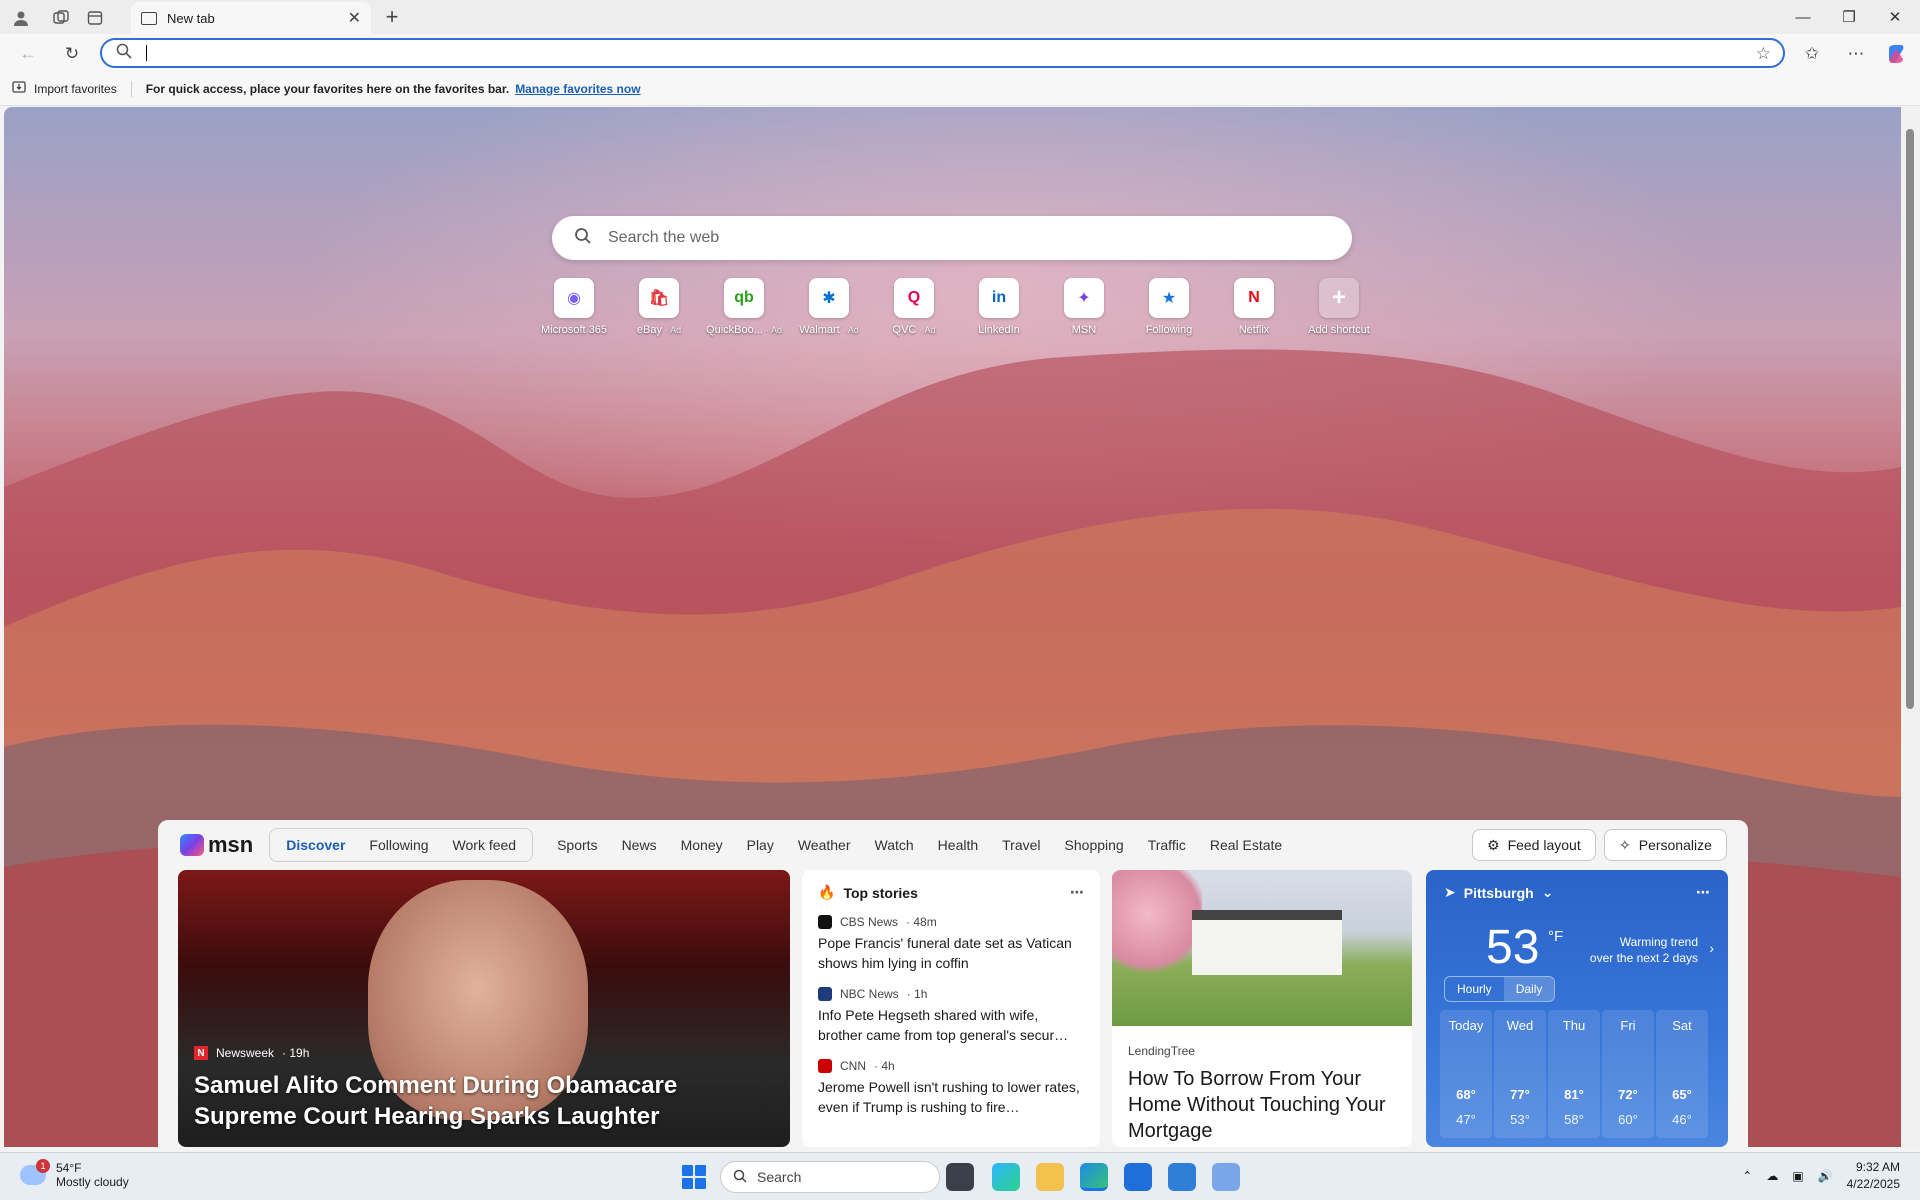  Describe the element at coordinates (1910, 419) in the screenshot. I see `scrollbar-thumb` at that location.